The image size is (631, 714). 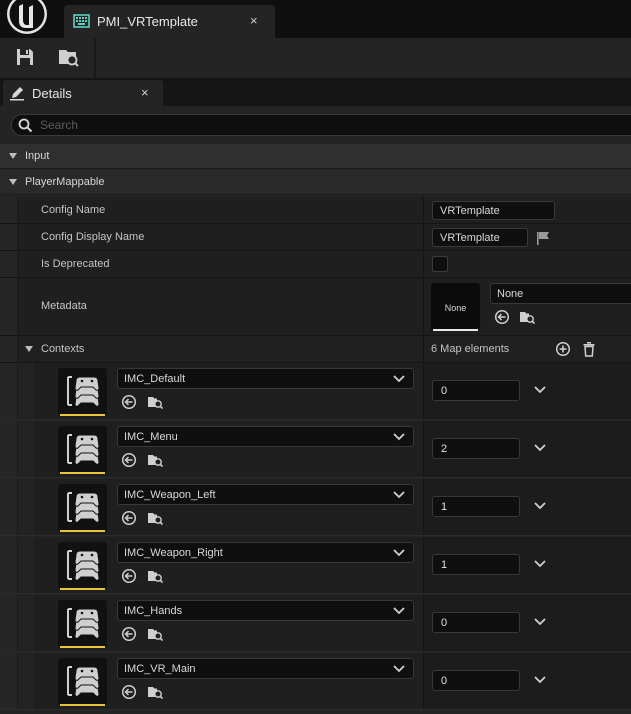 I want to click on metadata-asset-picker: None, so click(x=560, y=293).